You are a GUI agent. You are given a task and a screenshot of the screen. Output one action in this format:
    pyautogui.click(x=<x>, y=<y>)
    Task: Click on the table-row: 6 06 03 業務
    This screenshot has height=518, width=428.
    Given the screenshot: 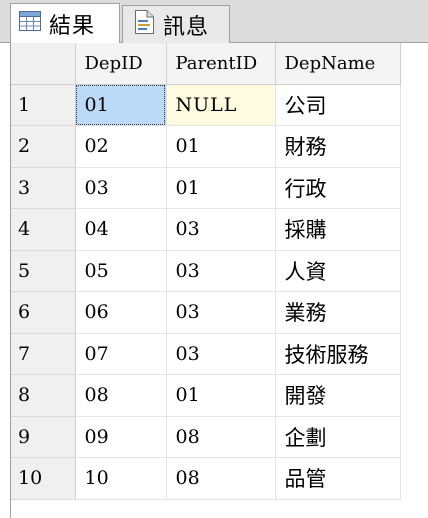 What is the action you would take?
    pyautogui.click(x=206, y=312)
    